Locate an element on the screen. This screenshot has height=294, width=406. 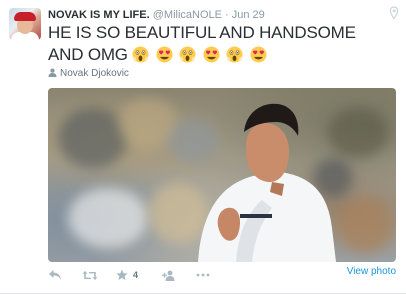
reply-button is located at coordinates (55, 275).